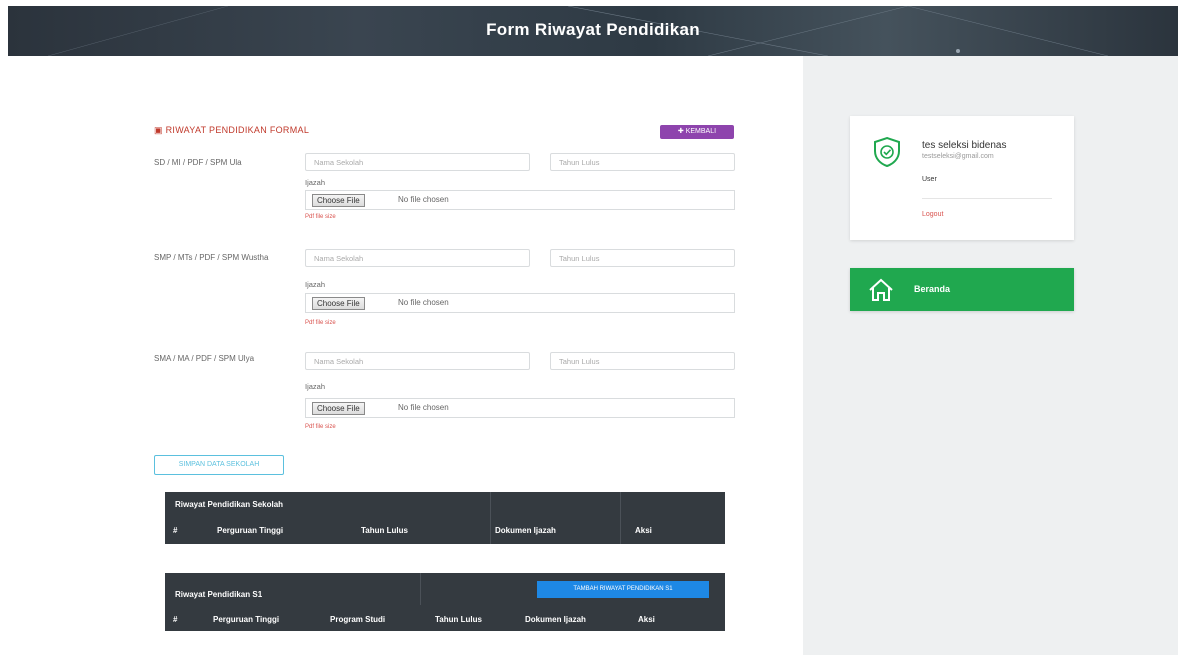  I want to click on page-header: Form Riwayat Pendidikan, so click(593, 31).